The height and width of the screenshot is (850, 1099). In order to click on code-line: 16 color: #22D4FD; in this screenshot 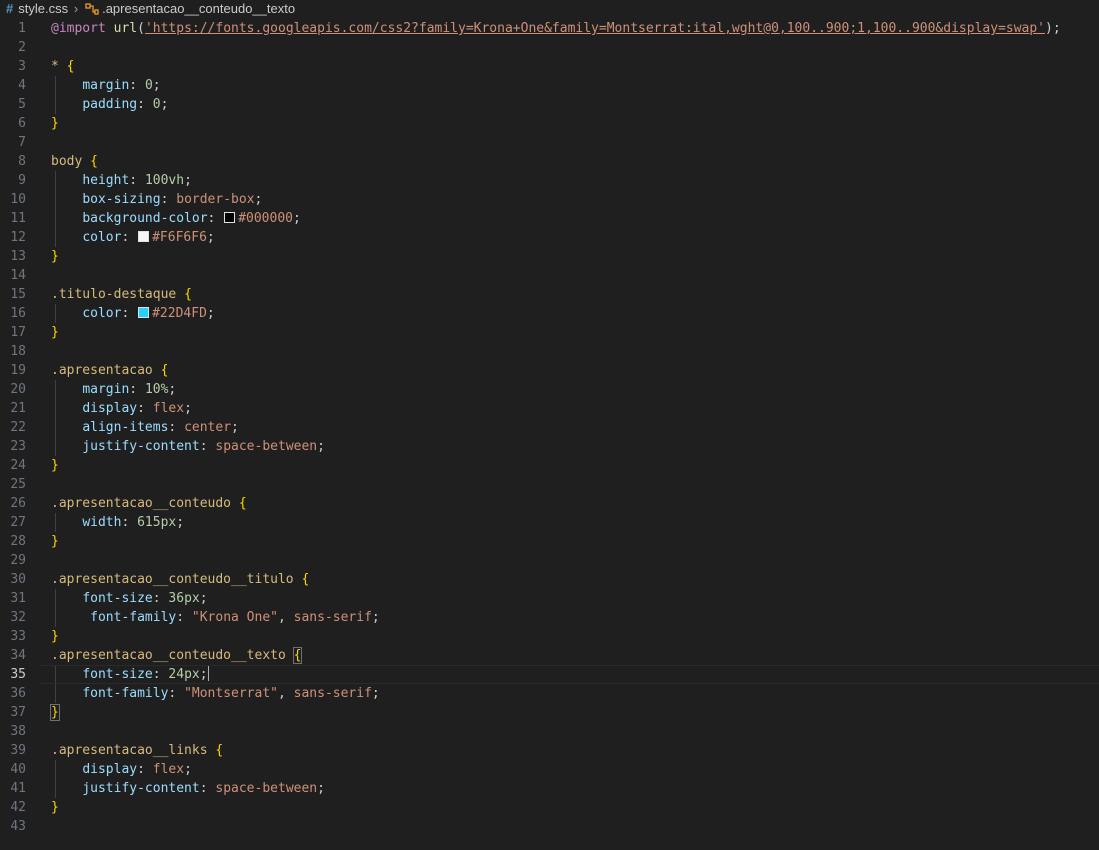, I will do `click(549, 313)`.